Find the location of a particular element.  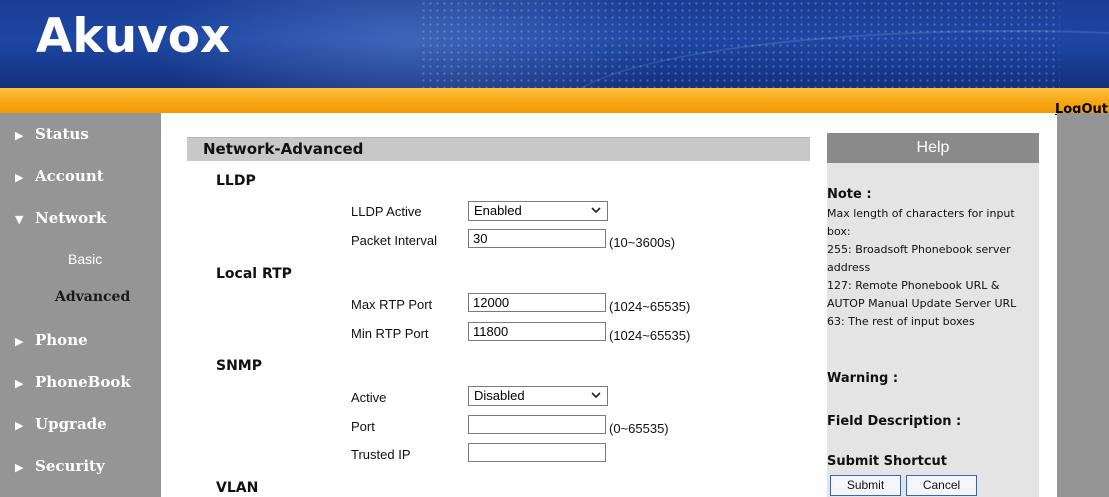

local-rtp-group-title: Local RTP is located at coordinates (254, 274).